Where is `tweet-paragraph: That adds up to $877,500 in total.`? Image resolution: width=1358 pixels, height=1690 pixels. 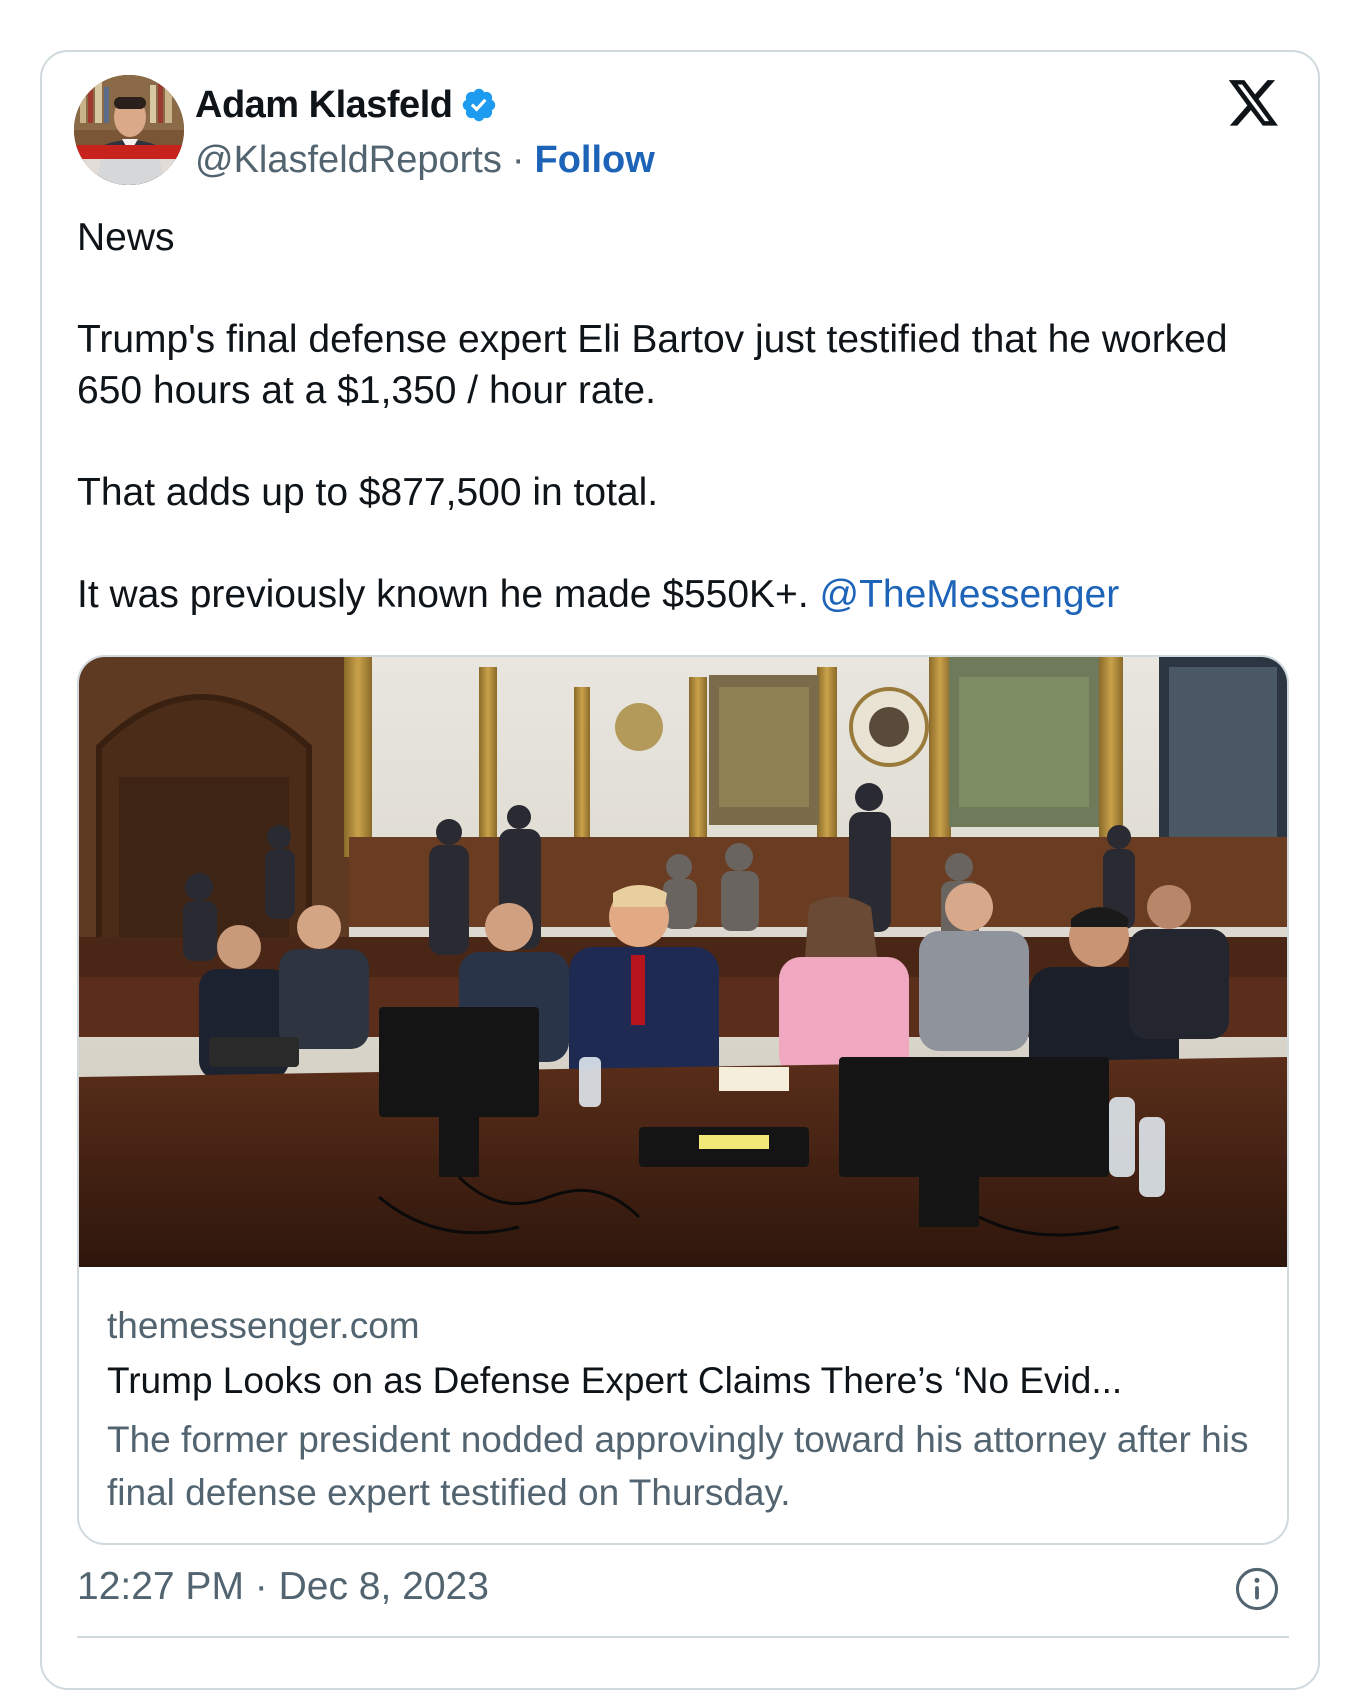 tweet-paragraph: That adds up to $877,500 in total. is located at coordinates (368, 492).